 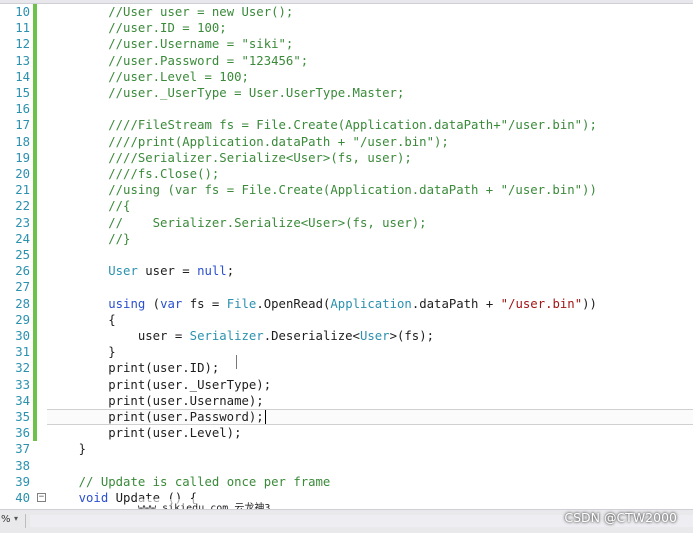 I want to click on code-token: user =, so click(x=167, y=271).